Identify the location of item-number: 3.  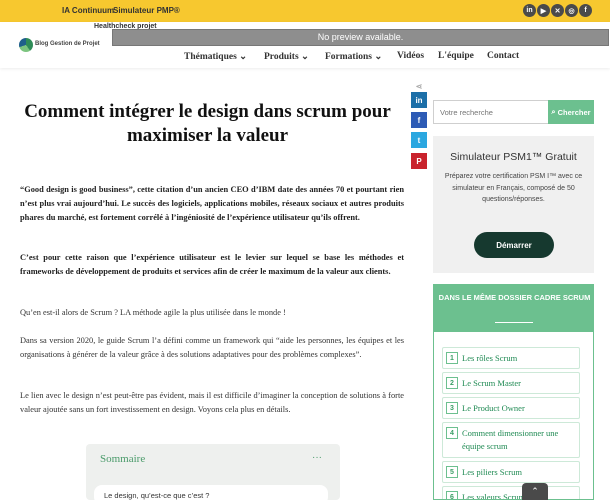
(452, 408).